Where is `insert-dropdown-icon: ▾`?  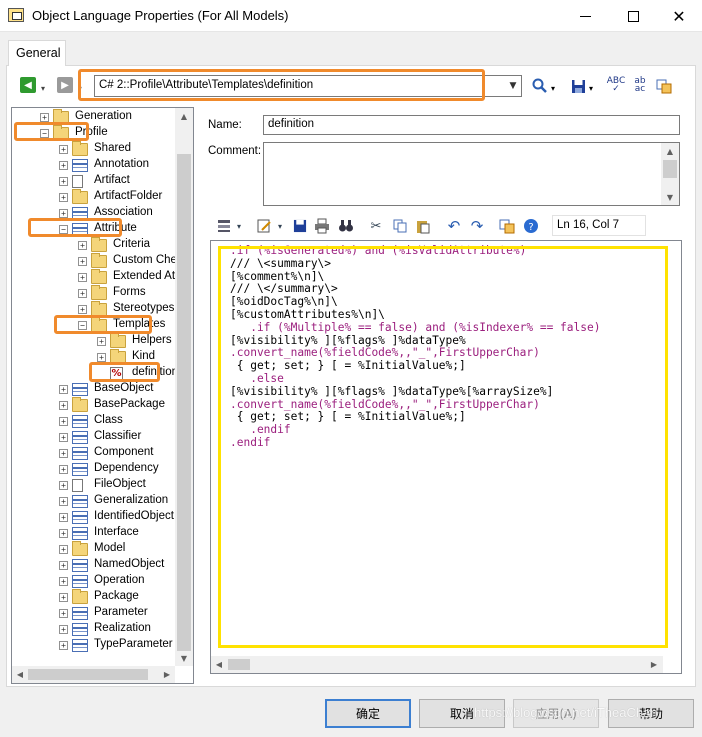
insert-dropdown-icon: ▾ is located at coordinates (239, 226).